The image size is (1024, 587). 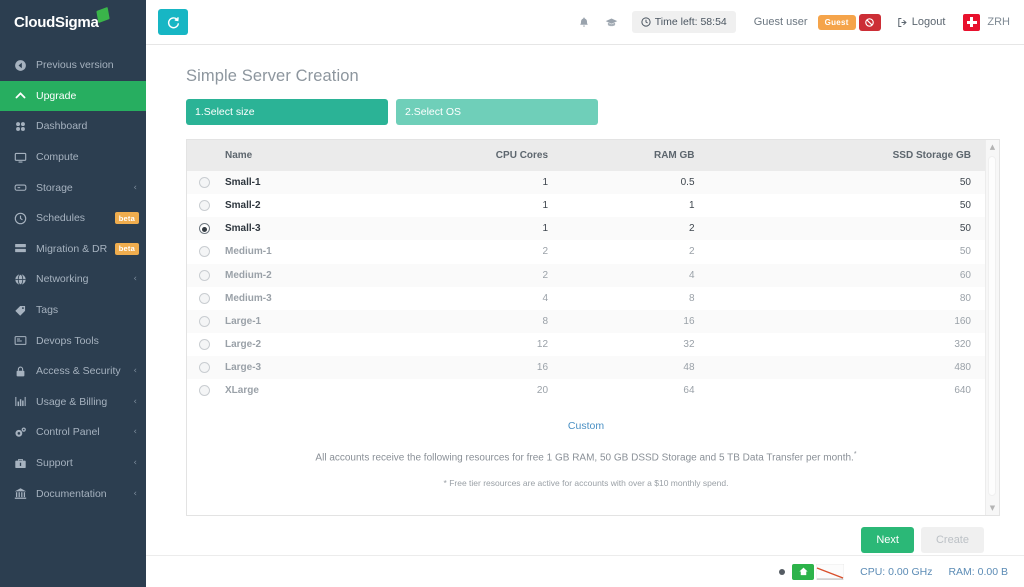 What do you see at coordinates (204, 155) in the screenshot?
I see `col-select` at bounding box center [204, 155].